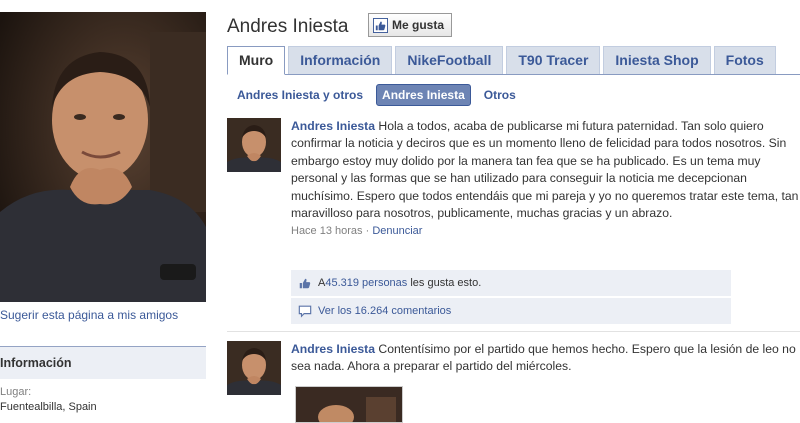 The width and height of the screenshot is (800, 423). I want to click on like-button-label: Me gusta, so click(418, 25).